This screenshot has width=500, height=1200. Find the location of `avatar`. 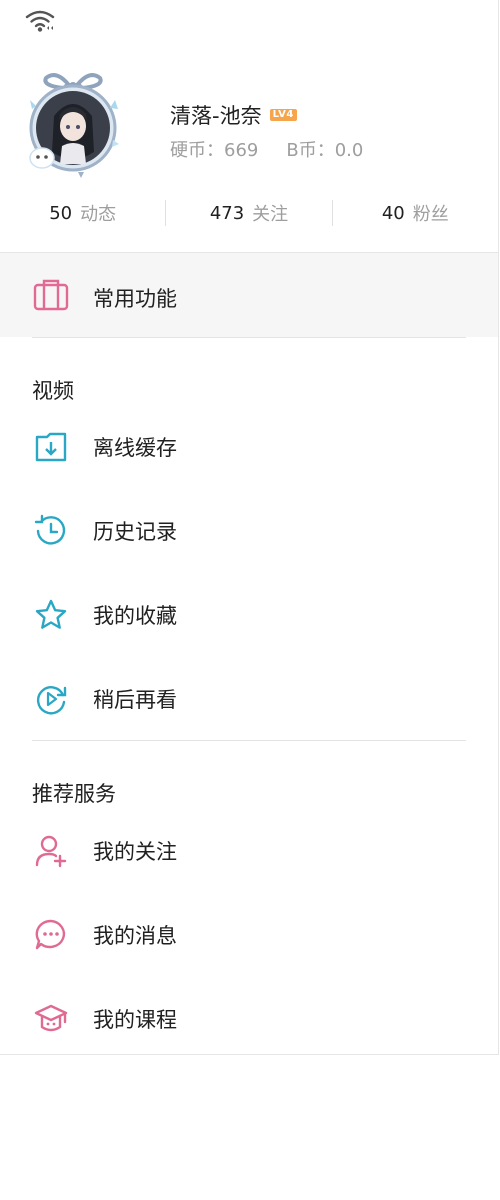

avatar is located at coordinates (72, 126).